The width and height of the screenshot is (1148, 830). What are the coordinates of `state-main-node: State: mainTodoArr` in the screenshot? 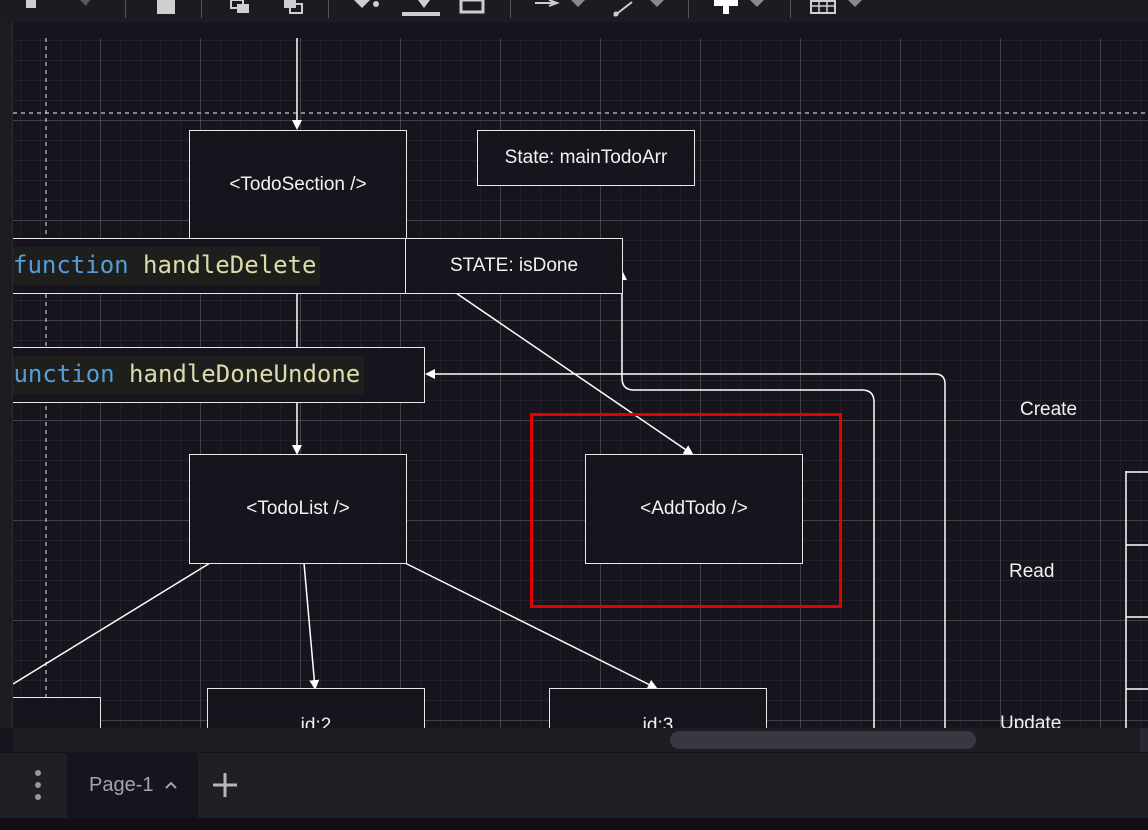 It's located at (586, 158).